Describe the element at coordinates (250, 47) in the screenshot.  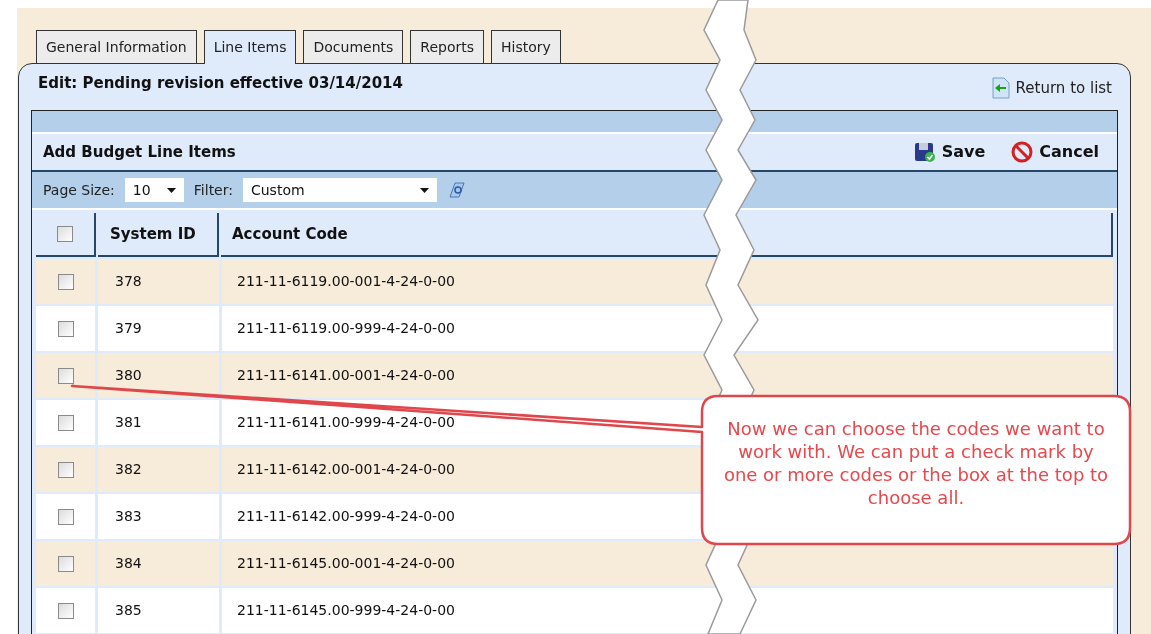
I see `tab: Line Items` at that location.